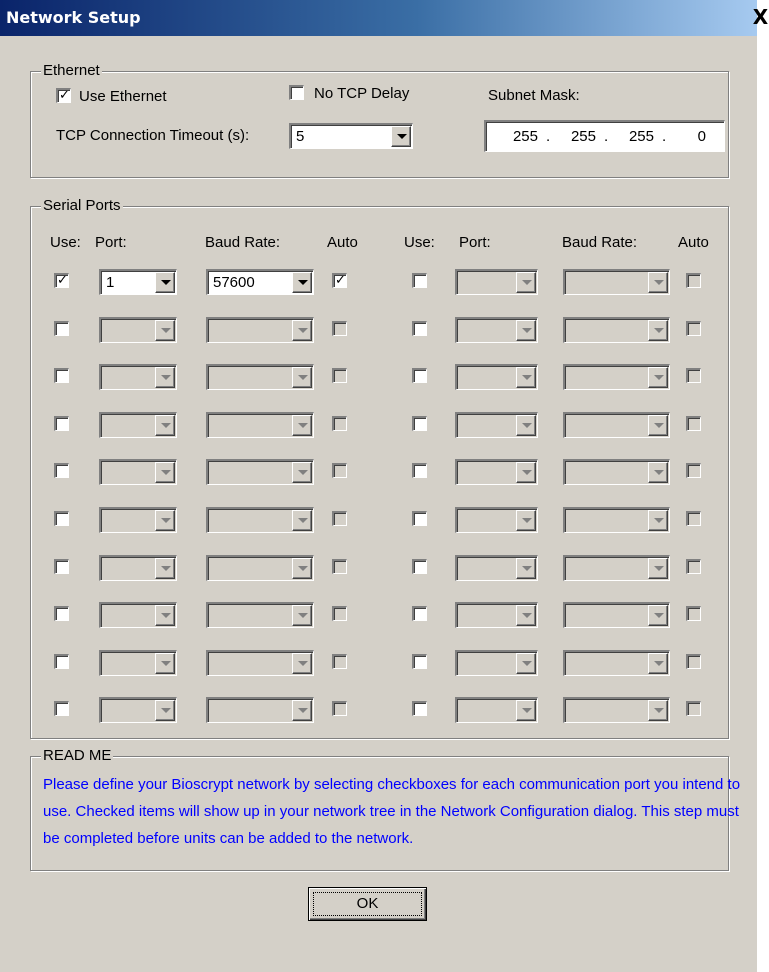  What do you see at coordinates (61, 375) in the screenshot?
I see `serial-left-3-use-checkbox` at bounding box center [61, 375].